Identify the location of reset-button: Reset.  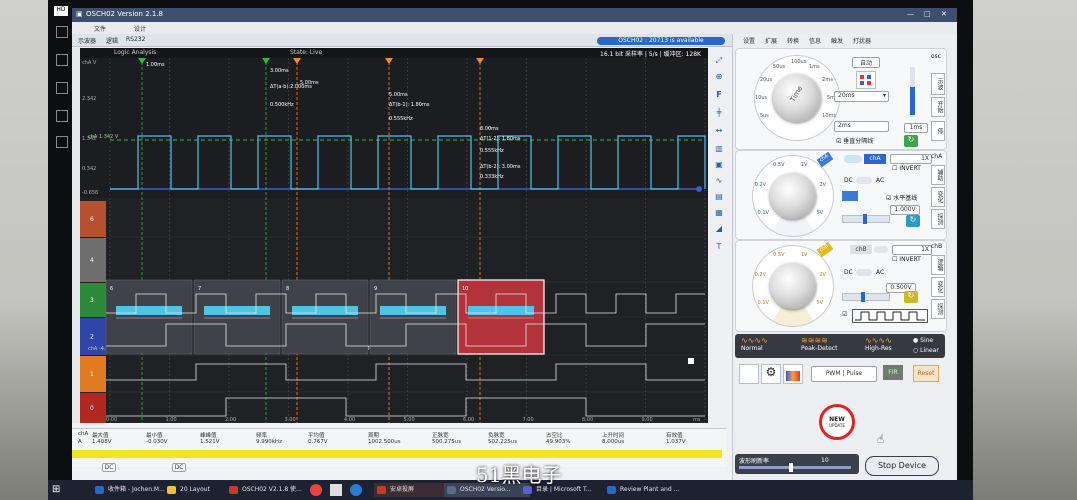
(926, 373).